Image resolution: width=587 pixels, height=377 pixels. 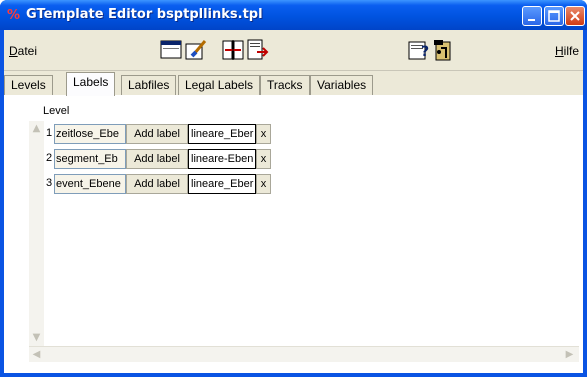 I want to click on scroll-up-arrow-icon: ▲, so click(x=36, y=128).